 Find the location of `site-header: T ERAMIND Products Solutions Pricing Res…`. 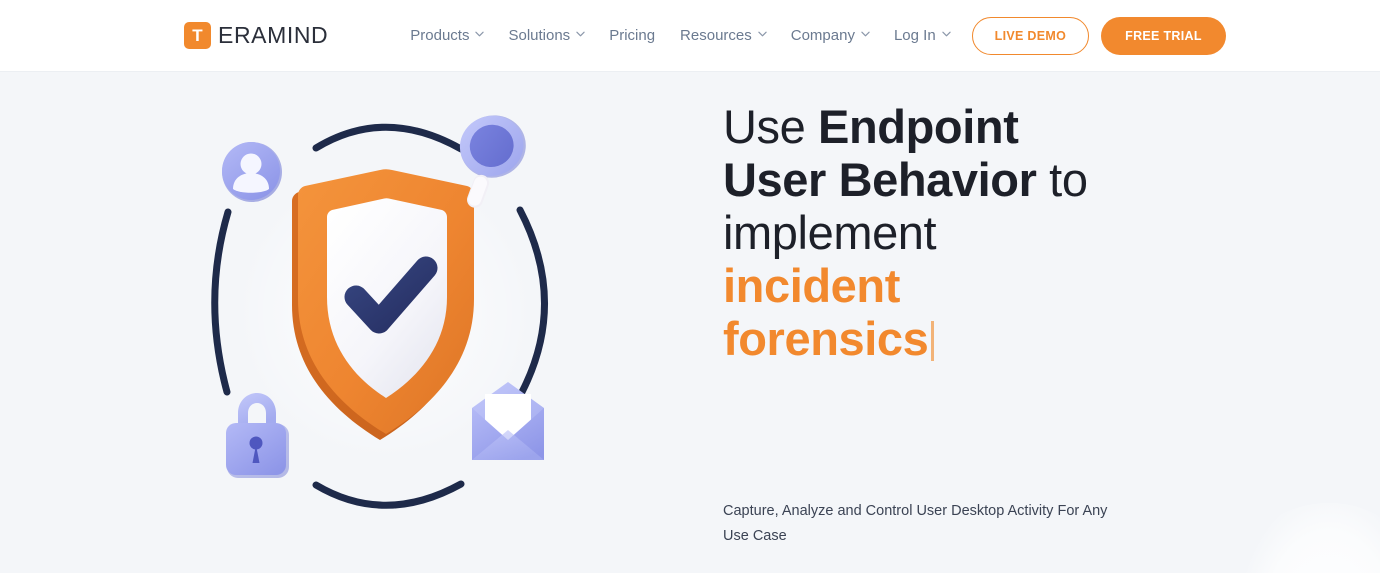

site-header: T ERAMIND Products Solutions Pricing Res… is located at coordinates (690, 36).